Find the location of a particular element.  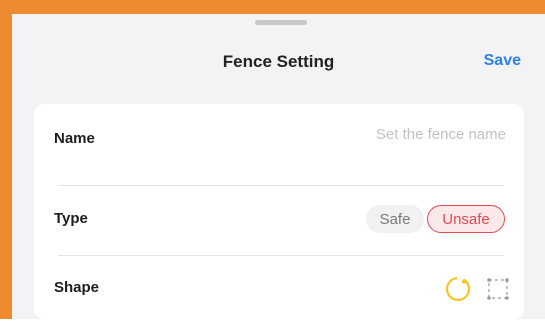

type-safe-option: Safe is located at coordinates (395, 219).